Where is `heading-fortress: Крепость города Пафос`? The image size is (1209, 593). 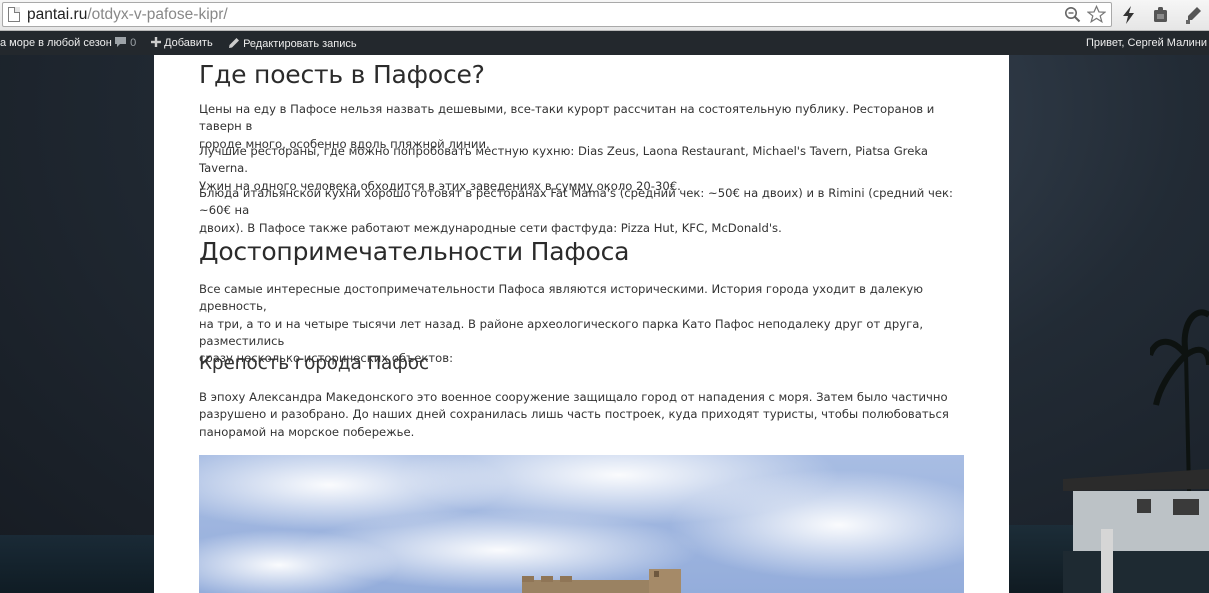 heading-fortress: Крепость города Пафос is located at coordinates (314, 363).